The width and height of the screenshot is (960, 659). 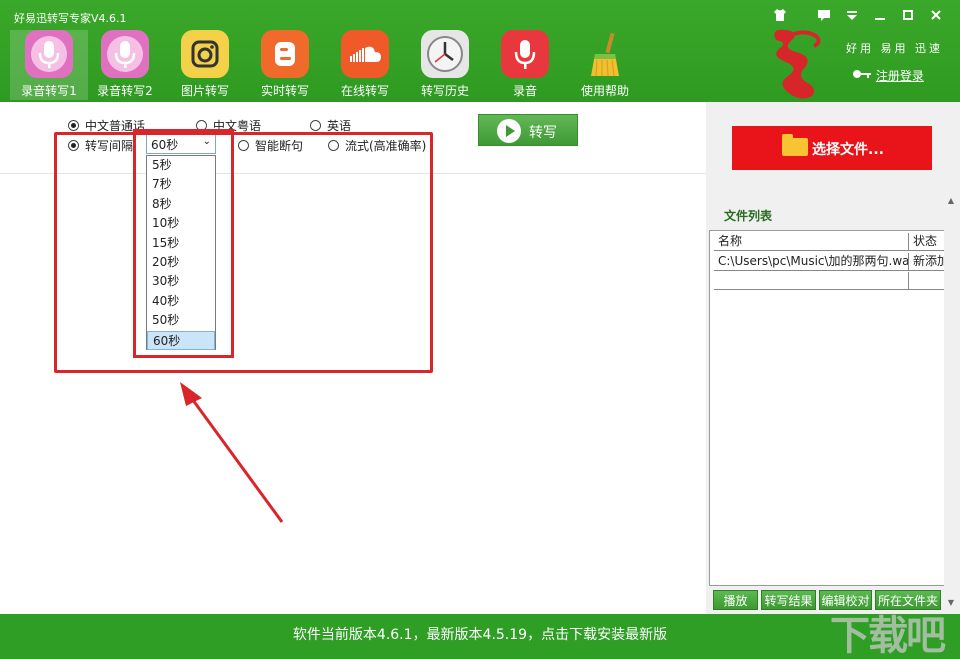 What do you see at coordinates (936, 16) in the screenshot?
I see `close-icon` at bounding box center [936, 16].